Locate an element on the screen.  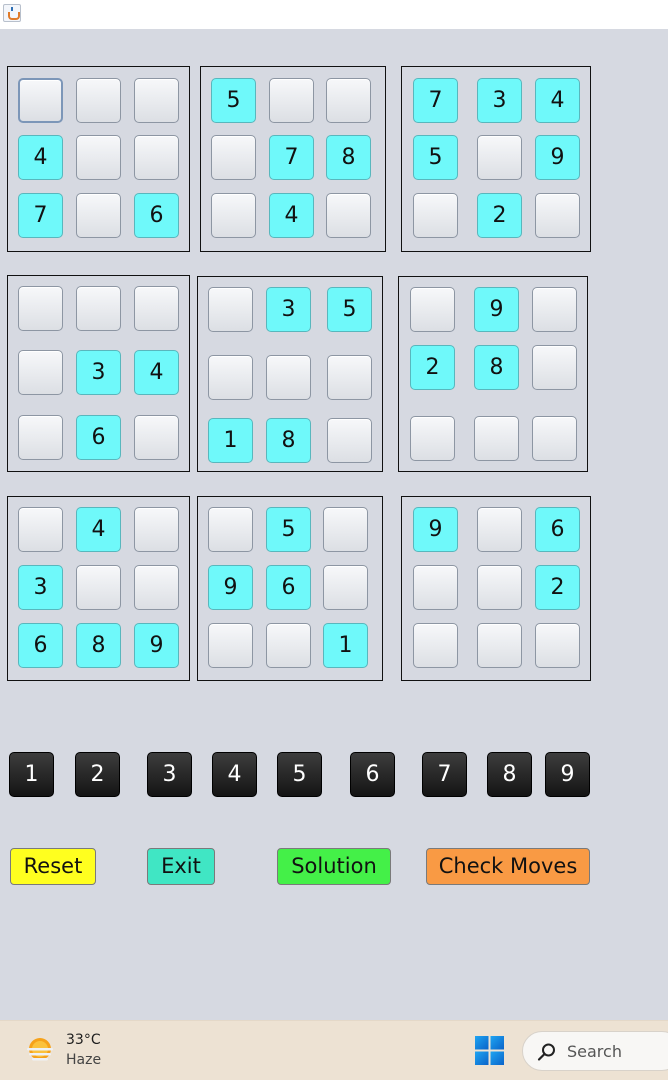
search-icon is located at coordinates (546, 1052).